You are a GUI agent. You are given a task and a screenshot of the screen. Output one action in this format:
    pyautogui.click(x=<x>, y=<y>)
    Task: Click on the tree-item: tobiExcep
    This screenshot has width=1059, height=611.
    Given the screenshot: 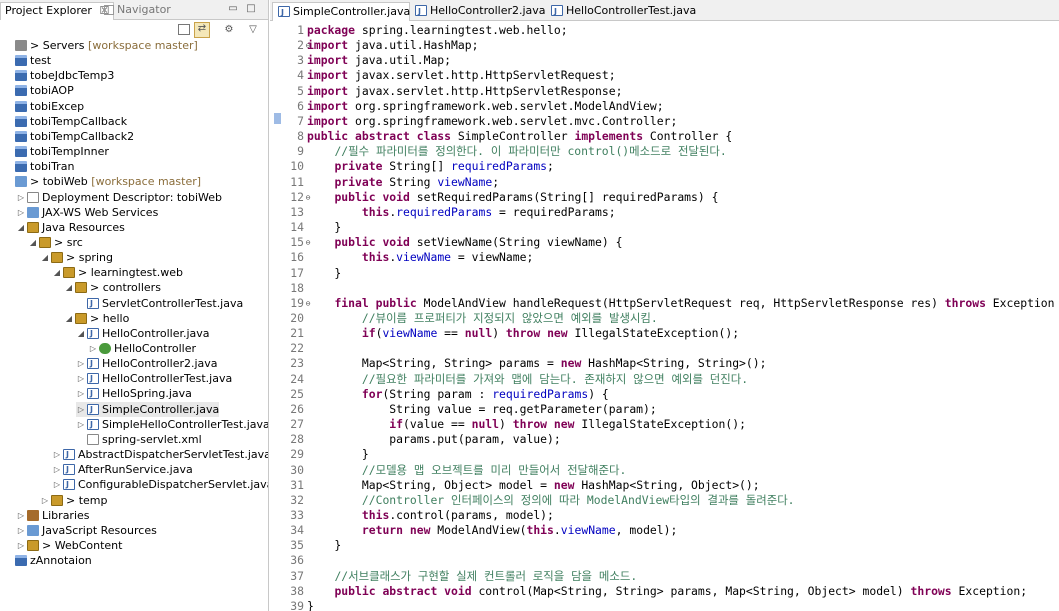 What is the action you would take?
    pyautogui.click(x=44, y=106)
    